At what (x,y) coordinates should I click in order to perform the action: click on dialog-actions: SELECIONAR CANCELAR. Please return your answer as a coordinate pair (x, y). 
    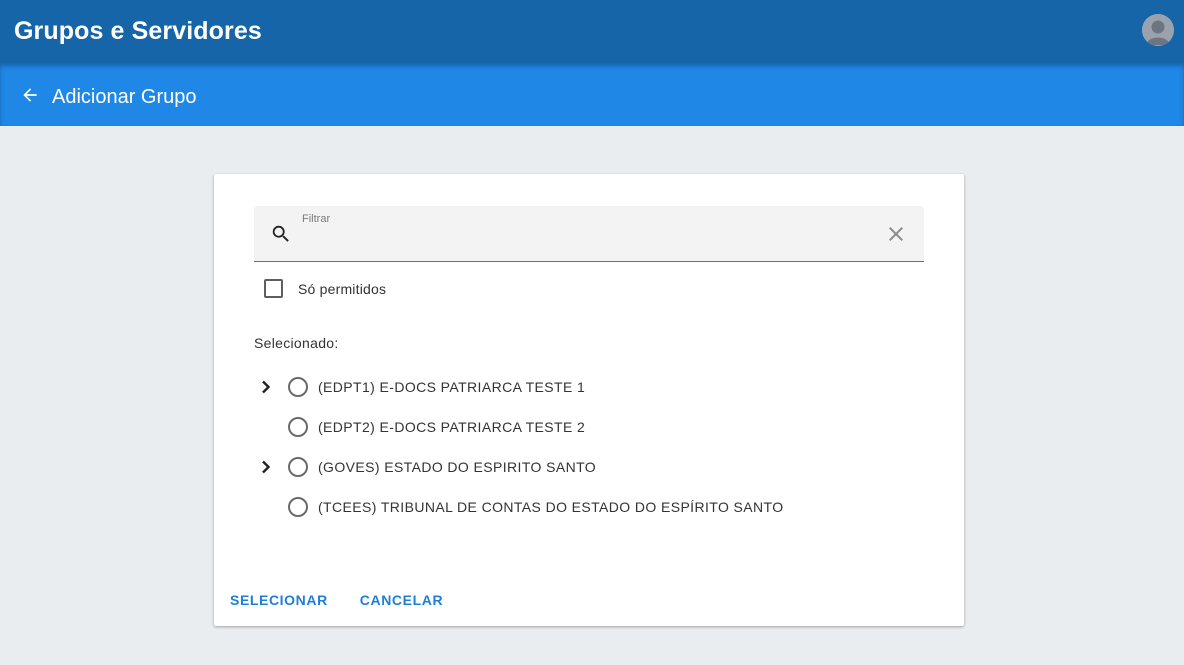
    Looking at the image, I should click on (352, 600).